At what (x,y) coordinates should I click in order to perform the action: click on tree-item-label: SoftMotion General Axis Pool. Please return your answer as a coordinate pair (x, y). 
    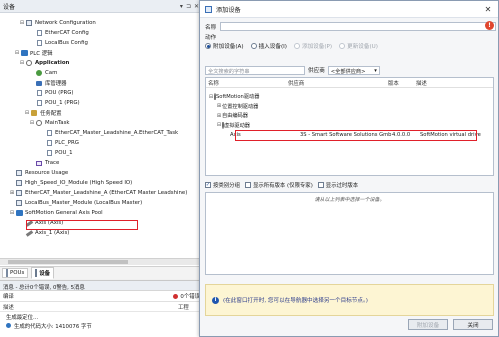
    Looking at the image, I should click on (64, 213).